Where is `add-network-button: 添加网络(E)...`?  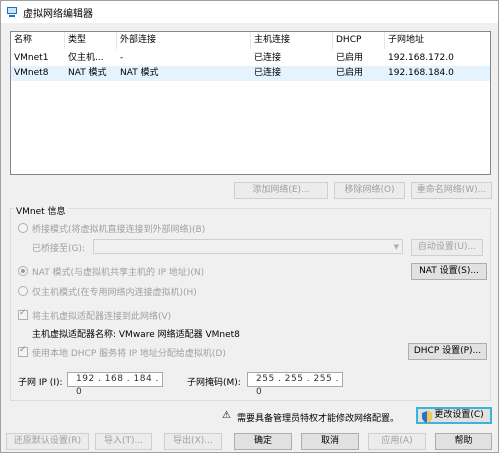 add-network-button: 添加网络(E)... is located at coordinates (281, 190).